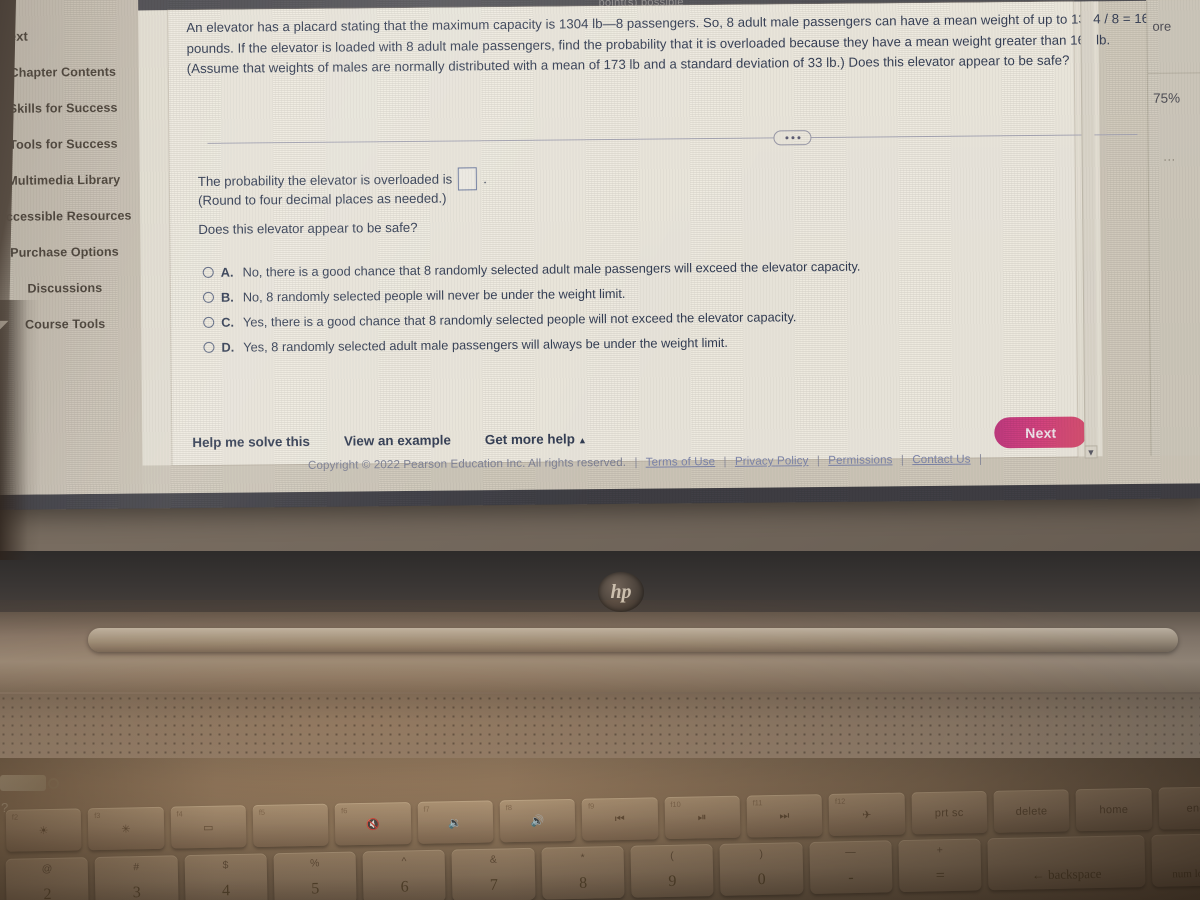 This screenshot has height=900, width=1200. What do you see at coordinates (860, 460) in the screenshot?
I see `permissions-link: Permissions` at bounding box center [860, 460].